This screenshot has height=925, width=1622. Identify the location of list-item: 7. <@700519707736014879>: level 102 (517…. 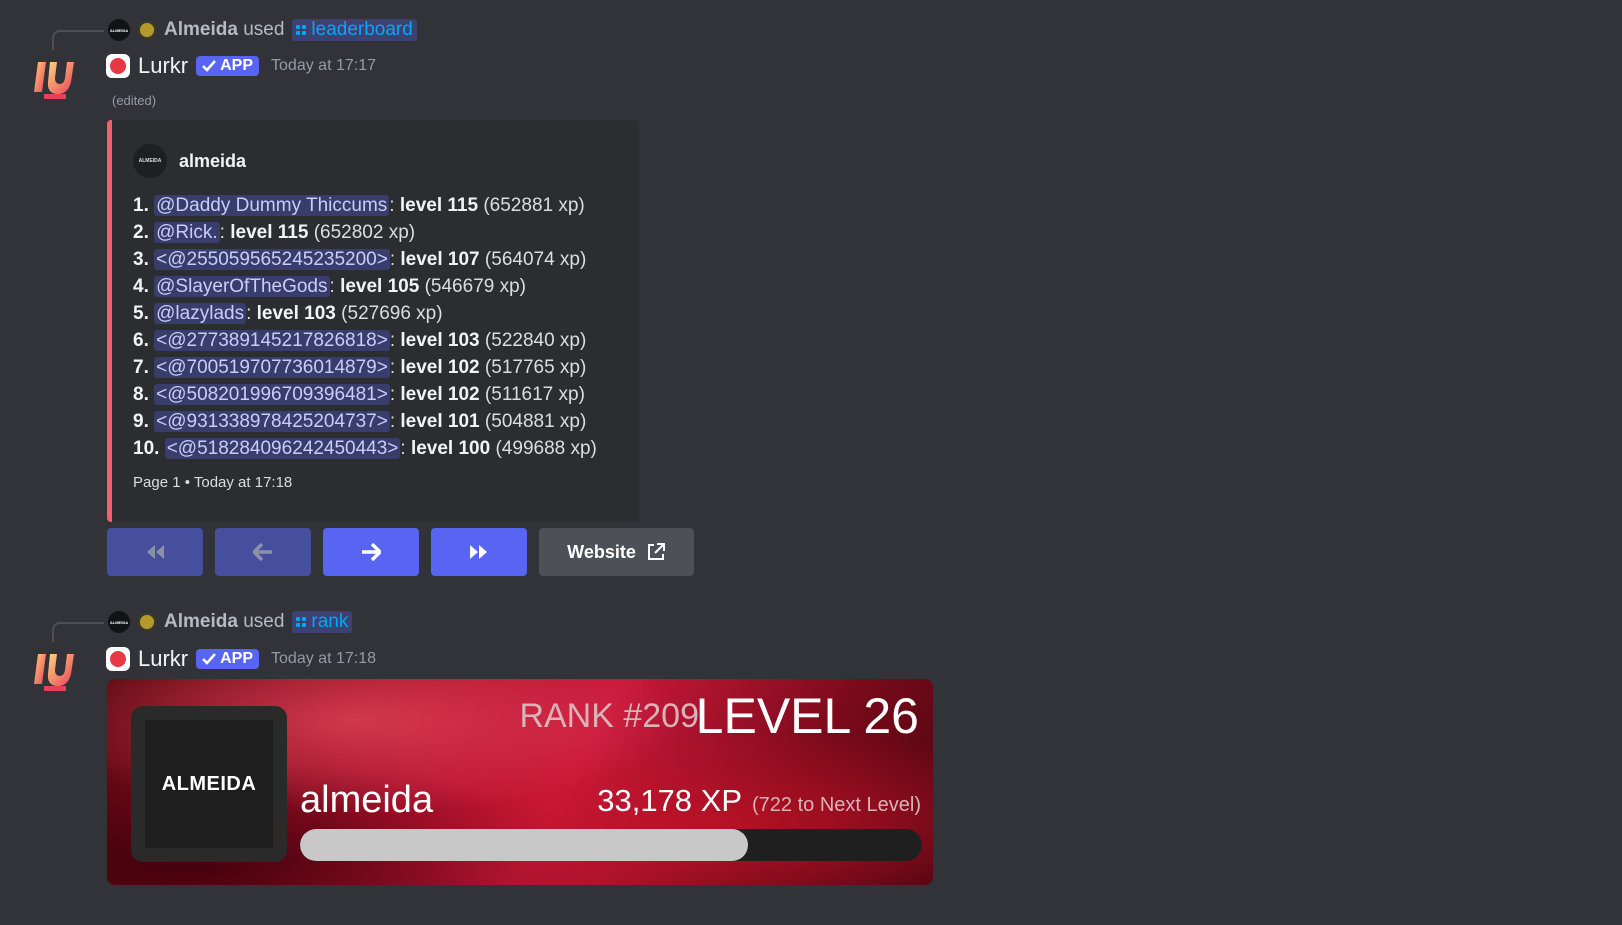
(360, 367).